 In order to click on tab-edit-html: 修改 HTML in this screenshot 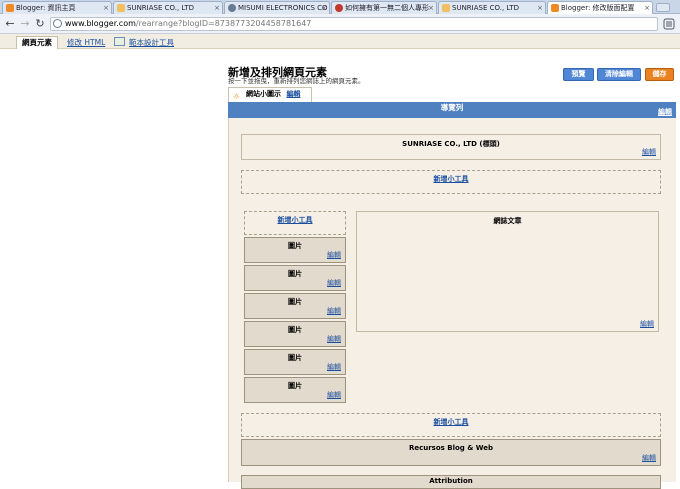, I will do `click(86, 43)`.